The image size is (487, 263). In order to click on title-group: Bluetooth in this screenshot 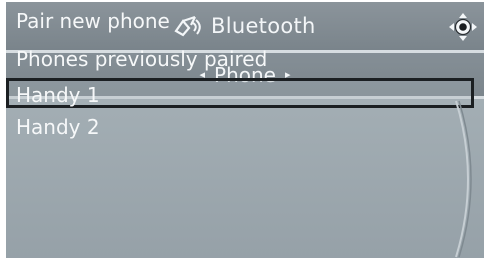, I will do `click(243, 26)`.